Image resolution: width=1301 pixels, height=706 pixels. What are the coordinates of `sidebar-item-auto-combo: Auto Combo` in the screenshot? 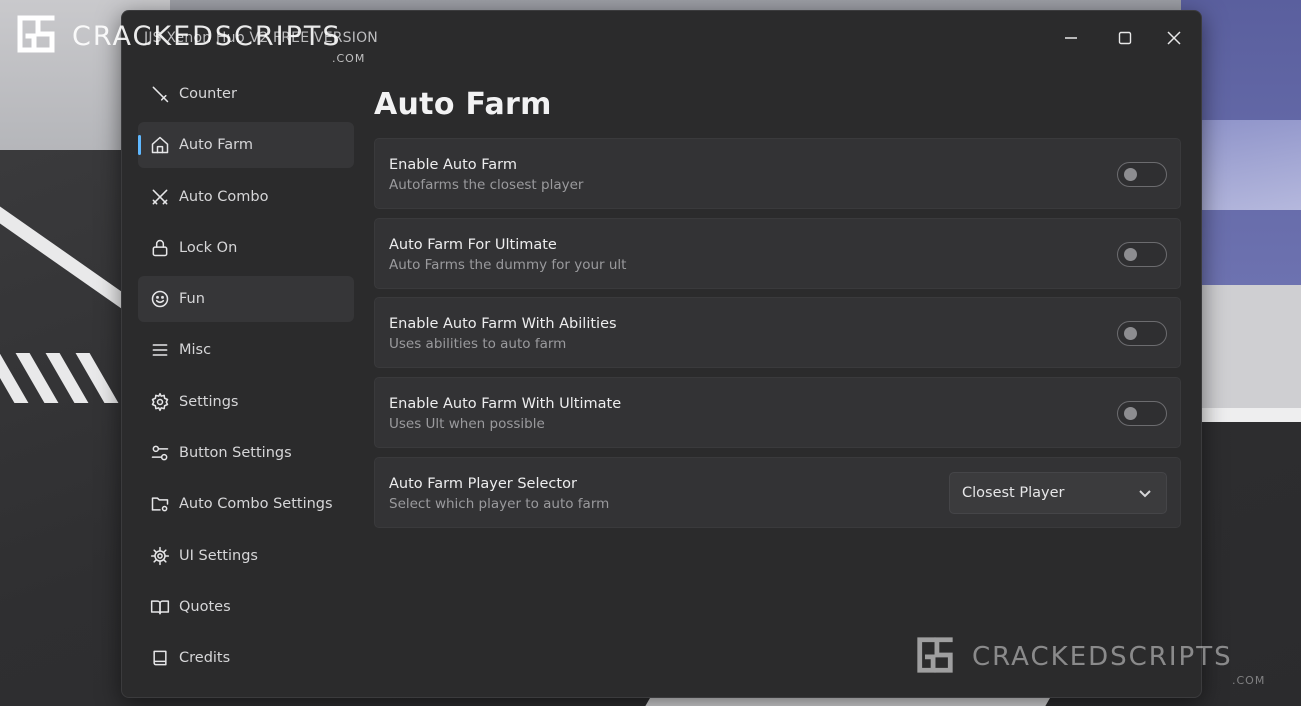 It's located at (246, 197).